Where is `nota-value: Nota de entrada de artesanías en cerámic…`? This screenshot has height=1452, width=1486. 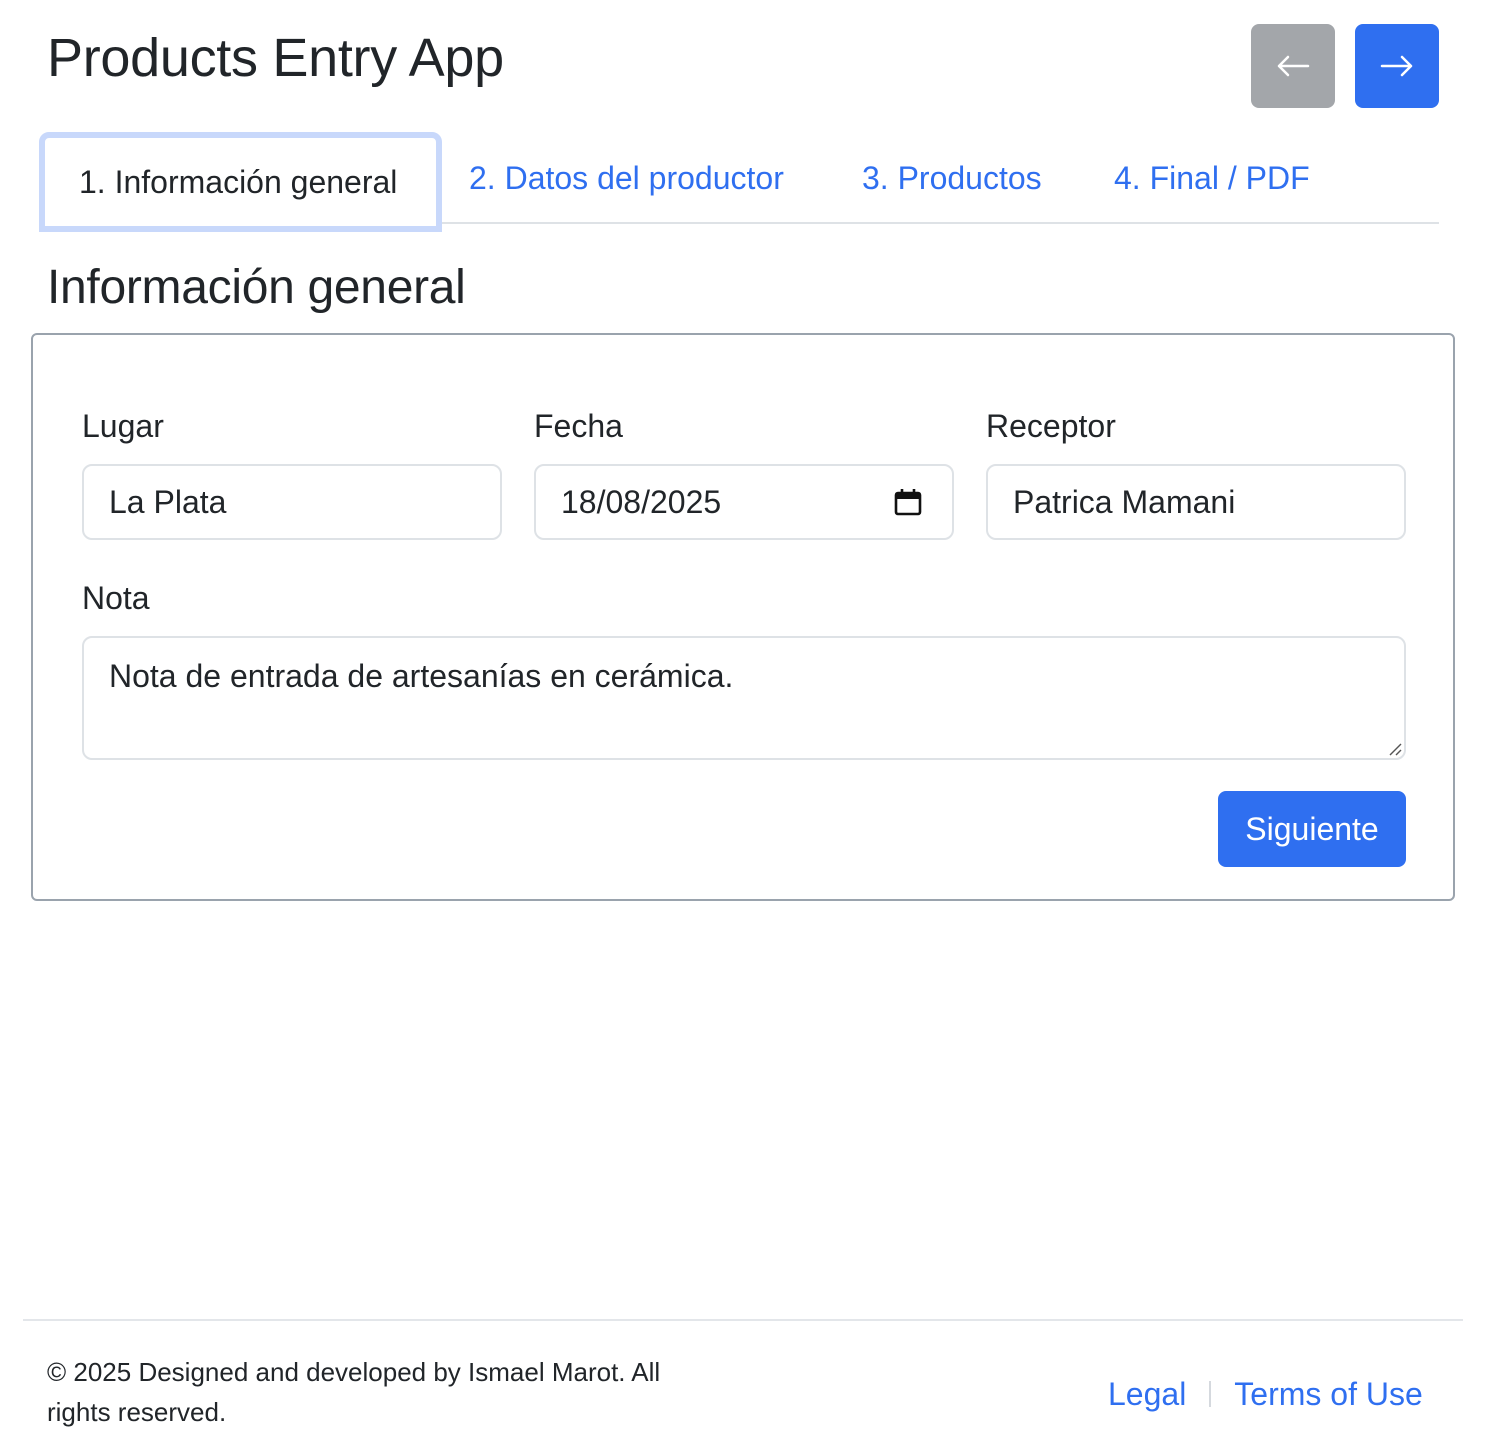
nota-value: Nota de entrada de artesanías en cerámic… is located at coordinates (421, 676).